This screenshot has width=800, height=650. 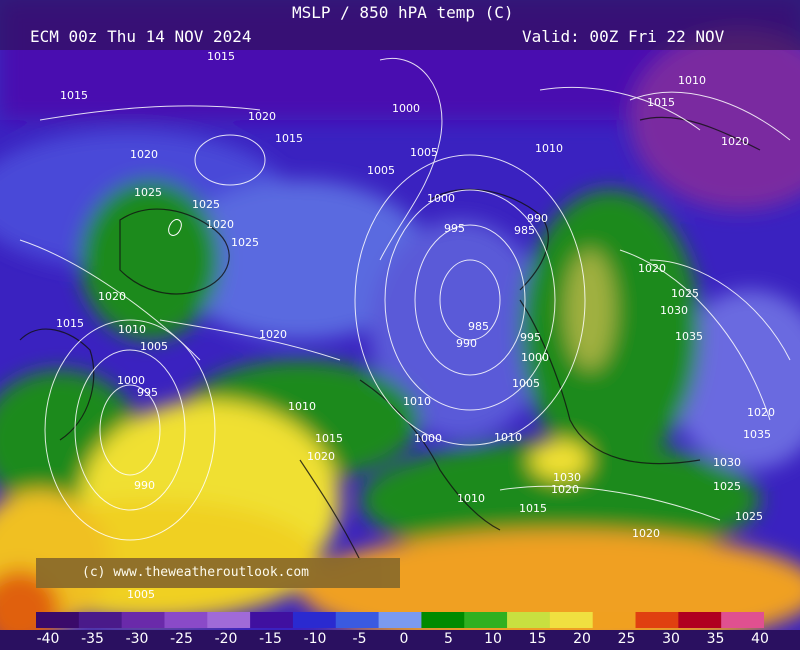 I want to click on legend-tick-label: -5, so click(x=359, y=639).